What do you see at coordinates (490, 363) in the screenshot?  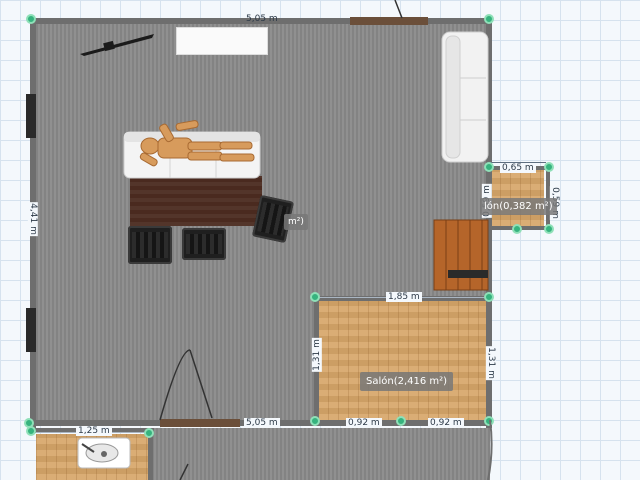 I see `salon-right-height-dimension: 1,31 m` at bounding box center [490, 363].